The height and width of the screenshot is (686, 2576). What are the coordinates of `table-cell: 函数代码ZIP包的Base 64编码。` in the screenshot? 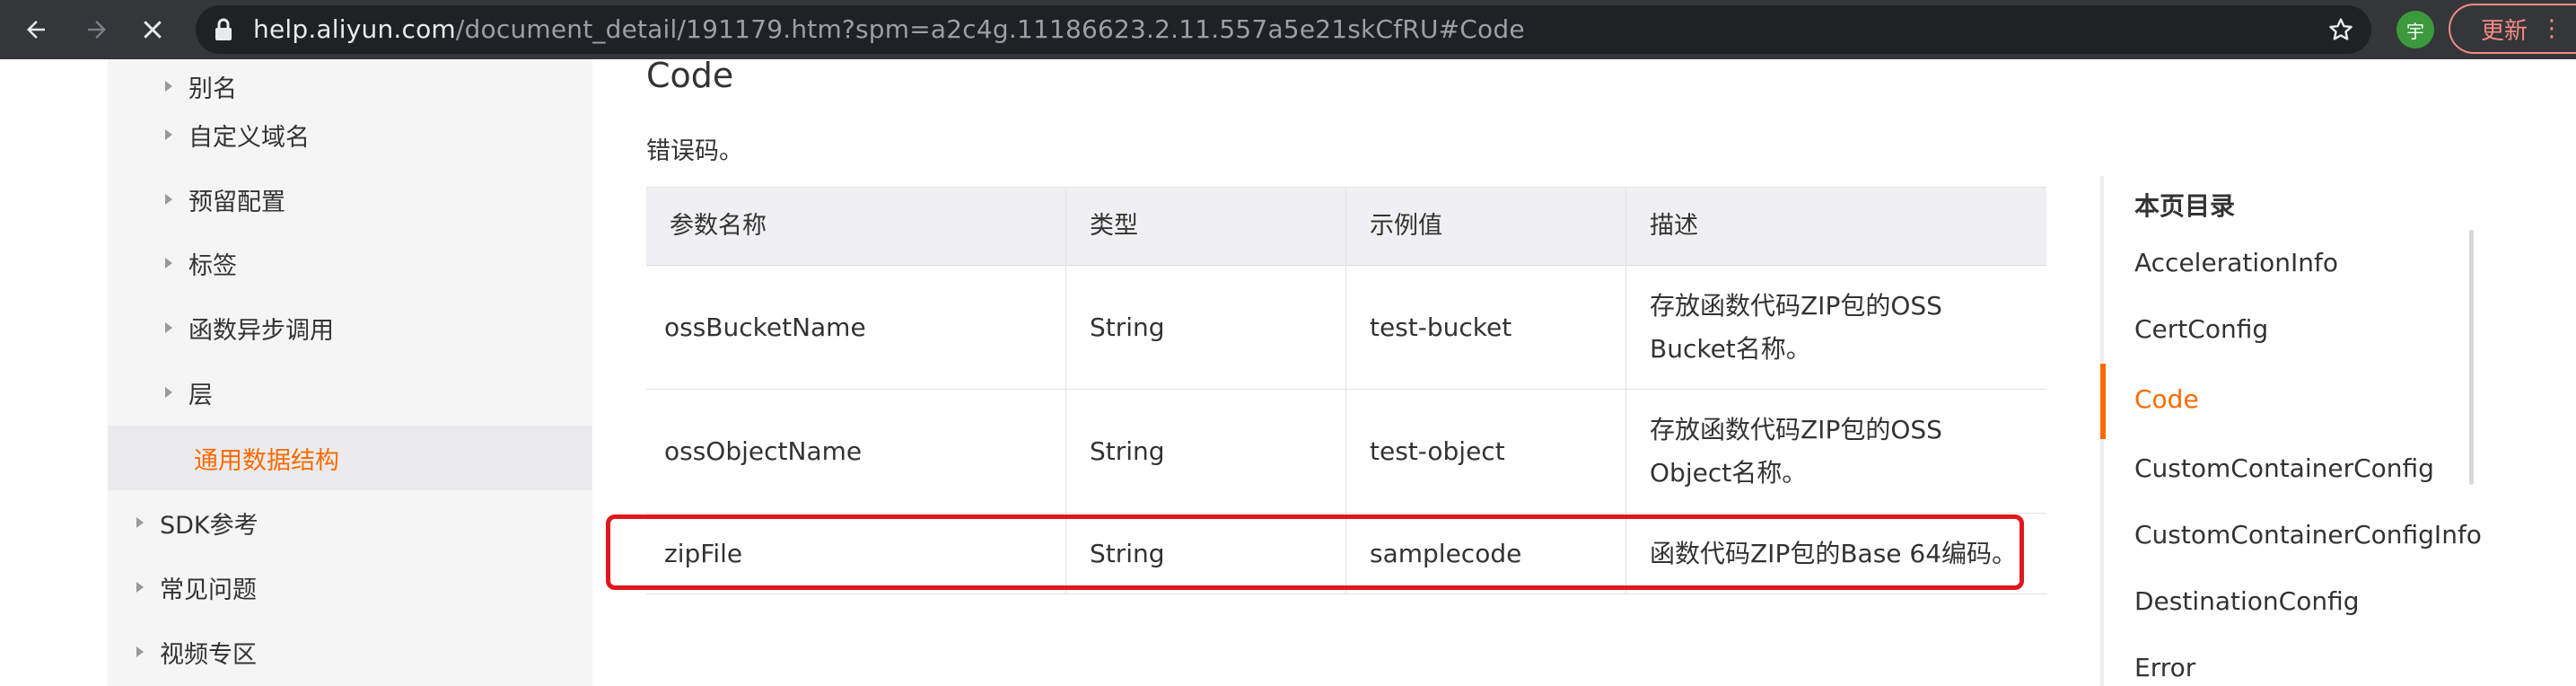 It's located at (1834, 553).